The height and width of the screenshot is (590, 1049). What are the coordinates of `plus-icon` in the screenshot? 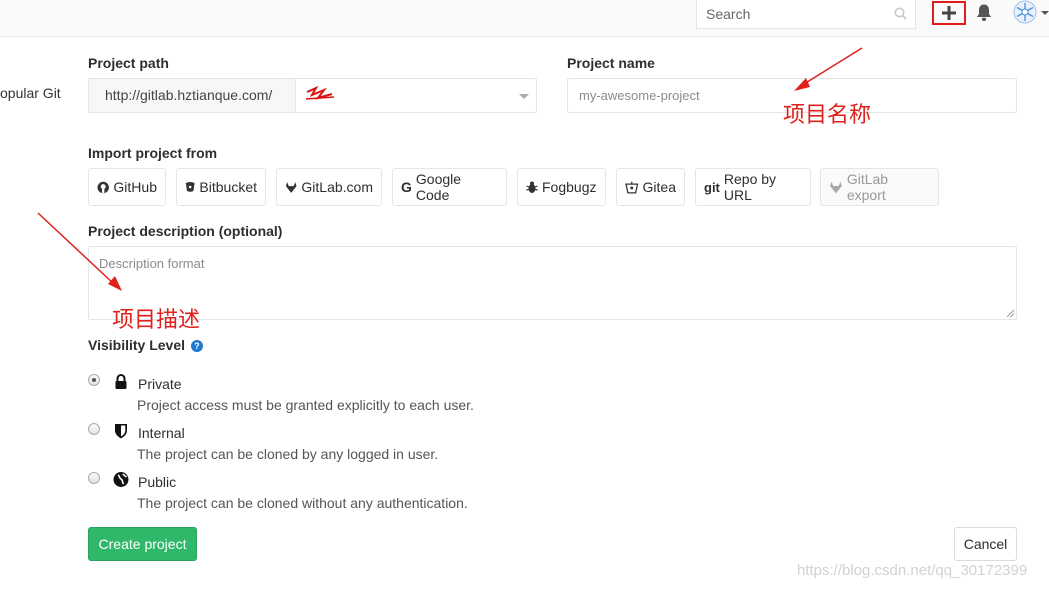 It's located at (949, 13).